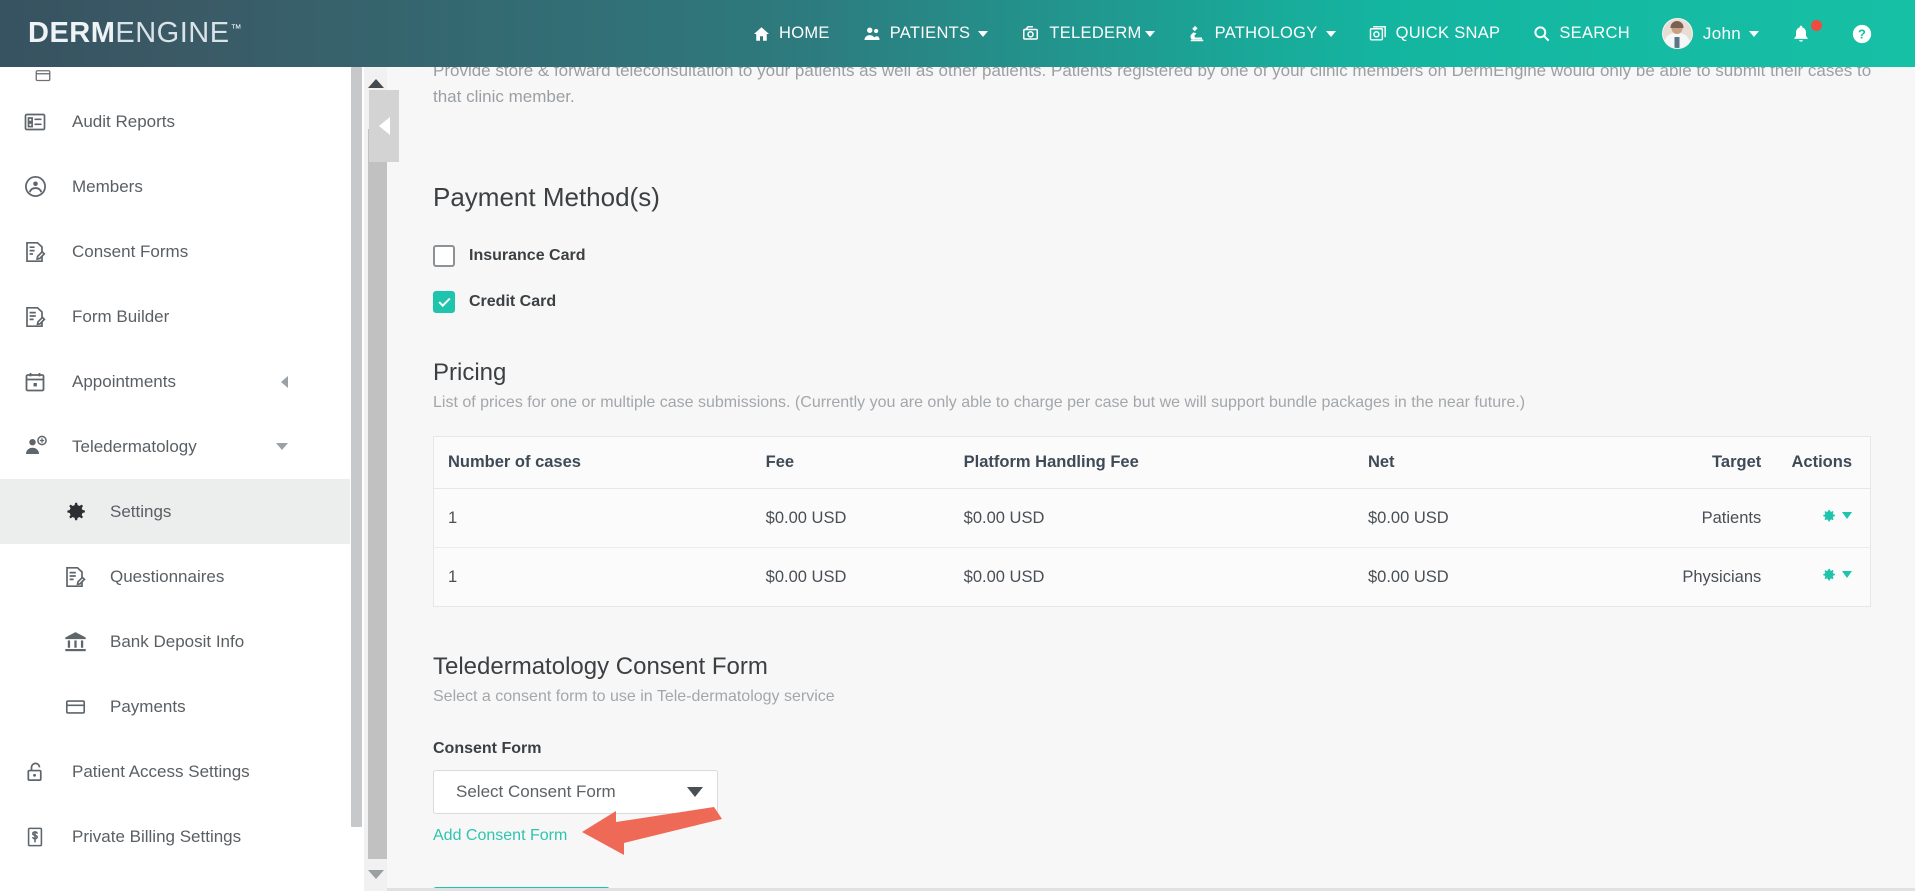  Describe the element at coordinates (177, 641) in the screenshot. I see `sidebar-item-label: Bank Deposit Info` at that location.